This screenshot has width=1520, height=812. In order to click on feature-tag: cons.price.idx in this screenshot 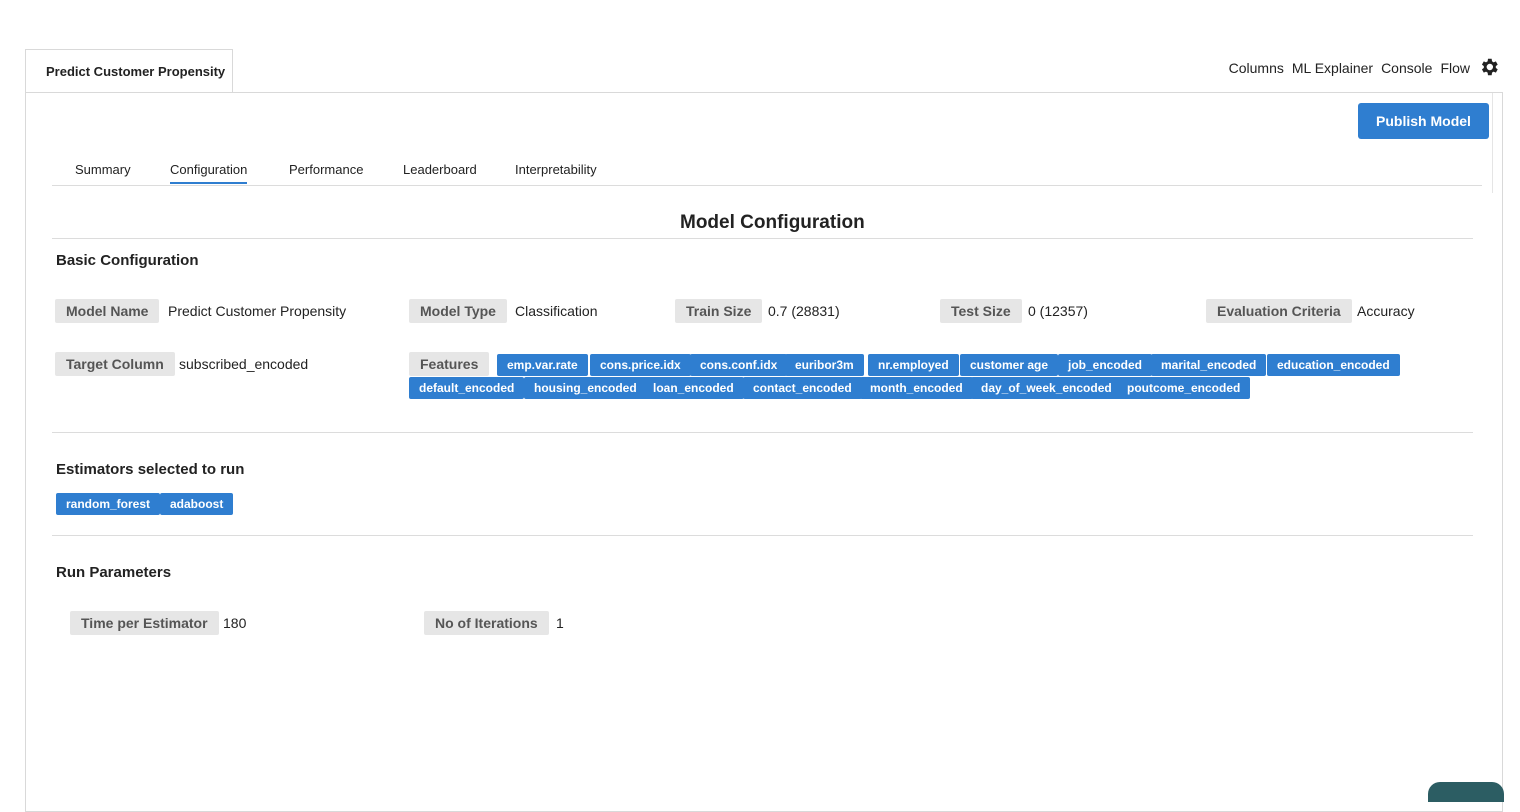, I will do `click(640, 365)`.